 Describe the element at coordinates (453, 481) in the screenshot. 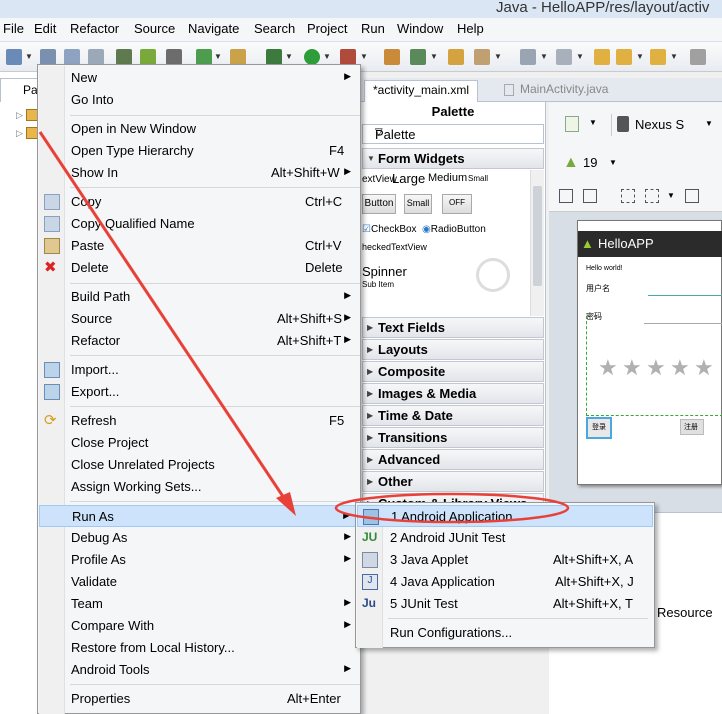

I see `category-other: ▶ Other` at that location.